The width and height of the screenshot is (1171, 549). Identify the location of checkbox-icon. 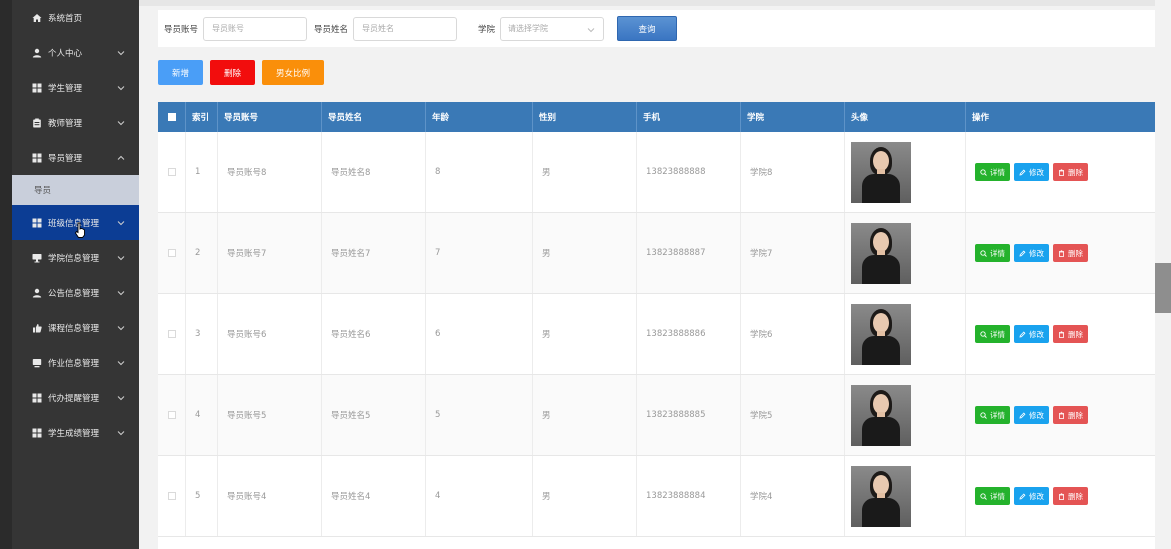
(171, 172).